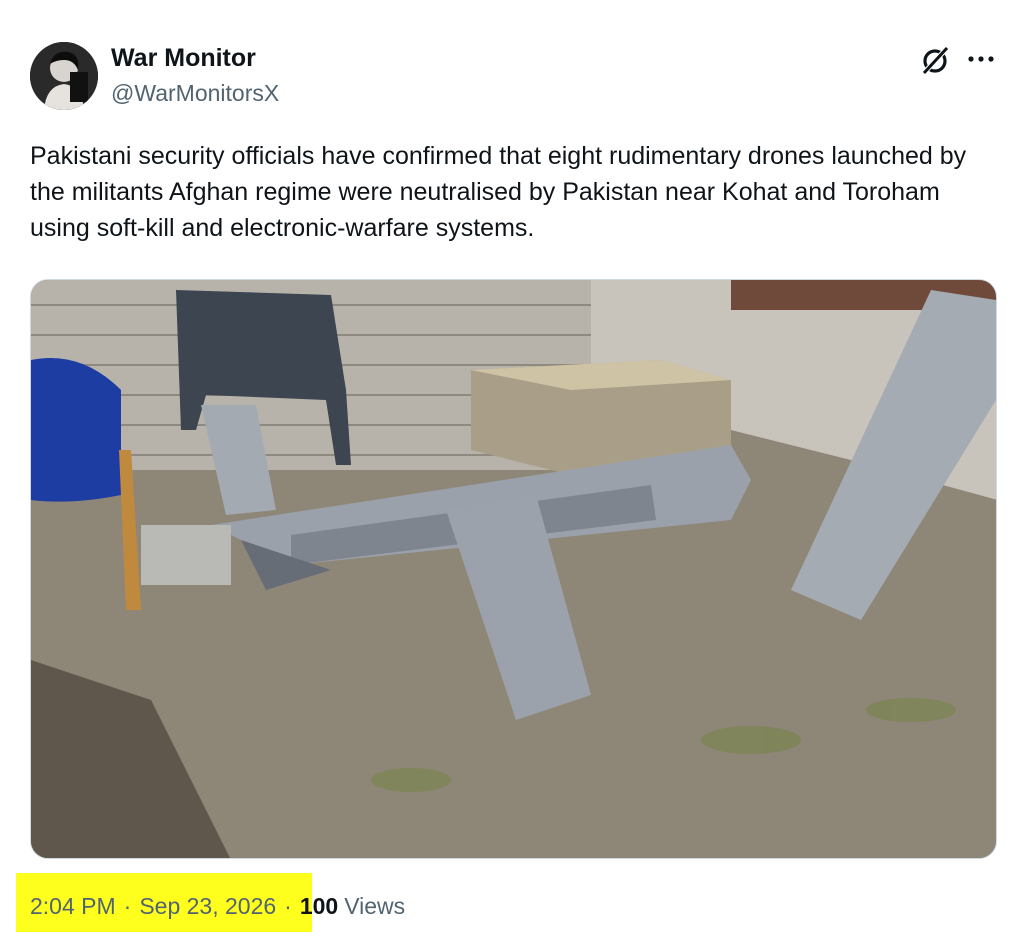 Image resolution: width=1024 pixels, height=949 pixels. What do you see at coordinates (195, 93) in the screenshot?
I see `author-handle: @WarMonitorsX` at bounding box center [195, 93].